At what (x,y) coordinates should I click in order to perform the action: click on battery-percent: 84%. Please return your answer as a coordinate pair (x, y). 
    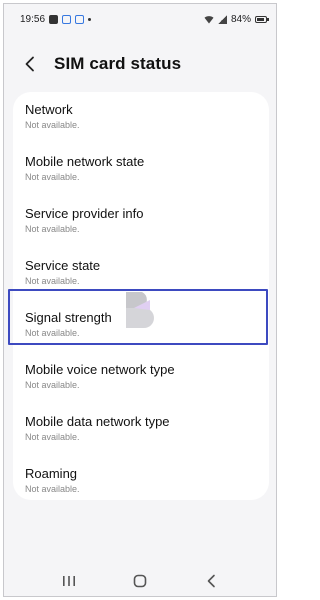
    Looking at the image, I should click on (240, 19).